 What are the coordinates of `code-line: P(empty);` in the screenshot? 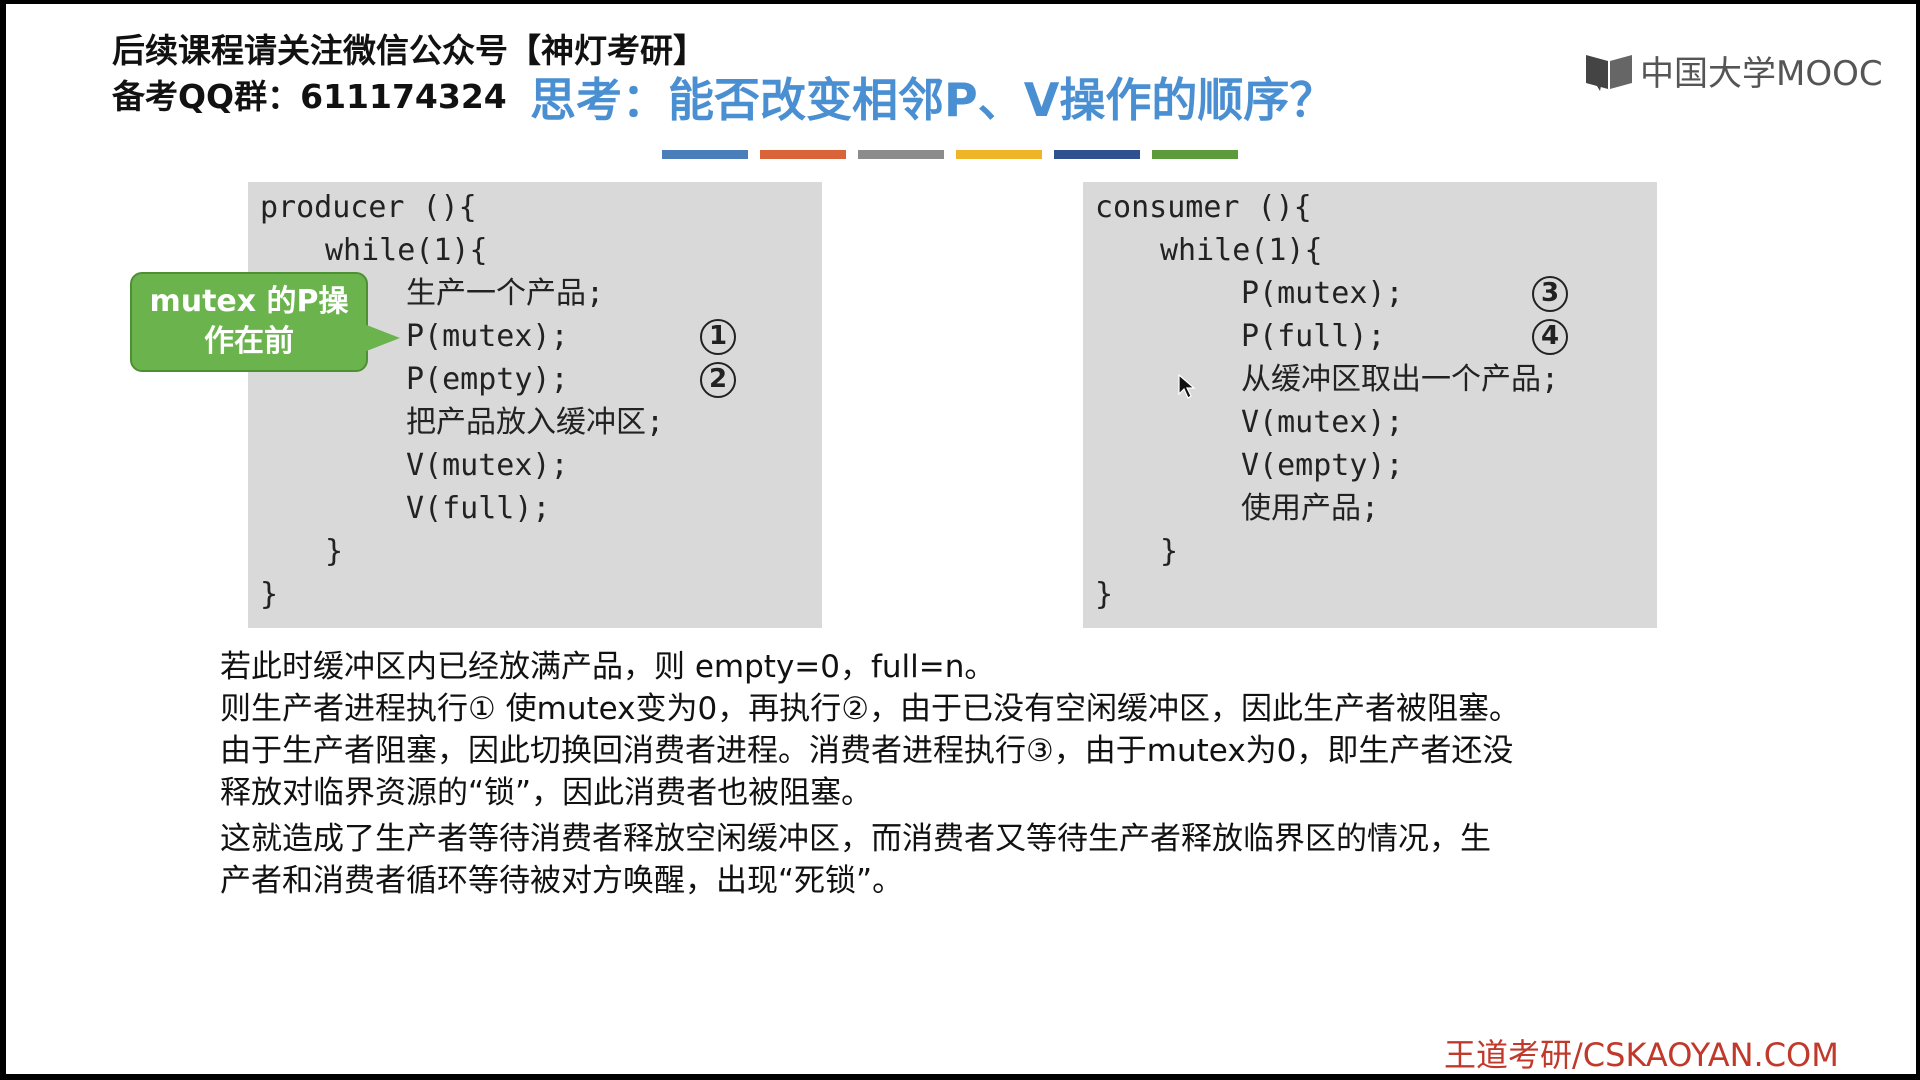 It's located at (487, 379).